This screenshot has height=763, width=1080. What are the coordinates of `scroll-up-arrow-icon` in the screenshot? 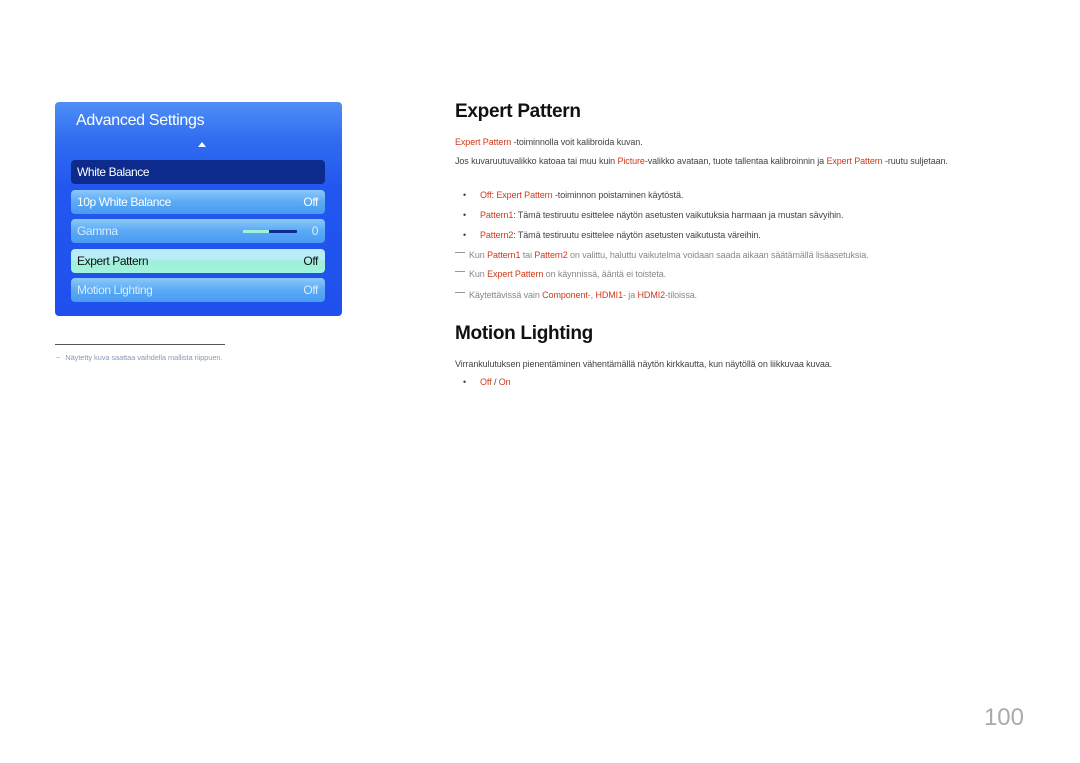 It's located at (202, 144).